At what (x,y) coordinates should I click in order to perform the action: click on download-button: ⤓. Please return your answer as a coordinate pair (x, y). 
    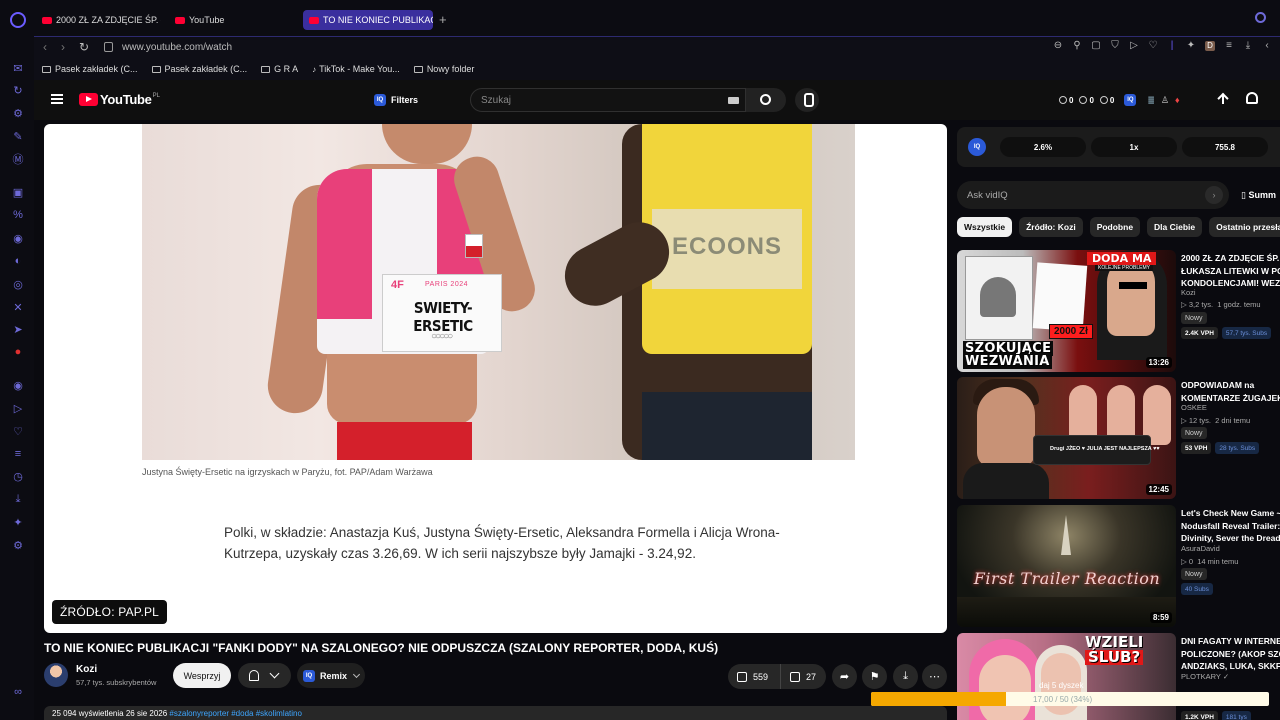
    Looking at the image, I should click on (905, 676).